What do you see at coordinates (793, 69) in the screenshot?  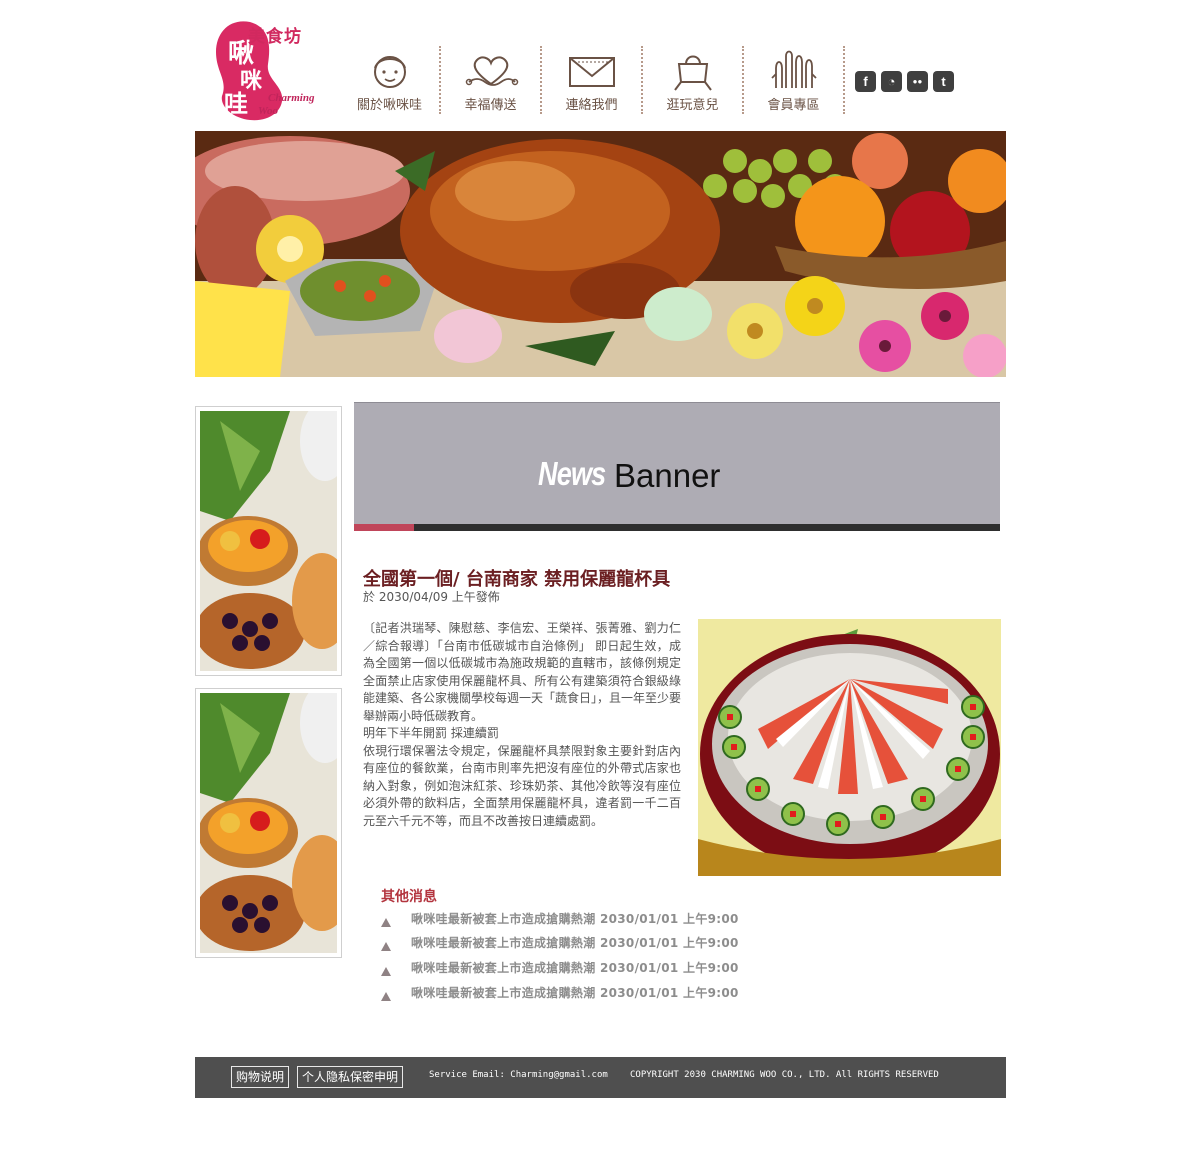 I see `hands-icon` at bounding box center [793, 69].